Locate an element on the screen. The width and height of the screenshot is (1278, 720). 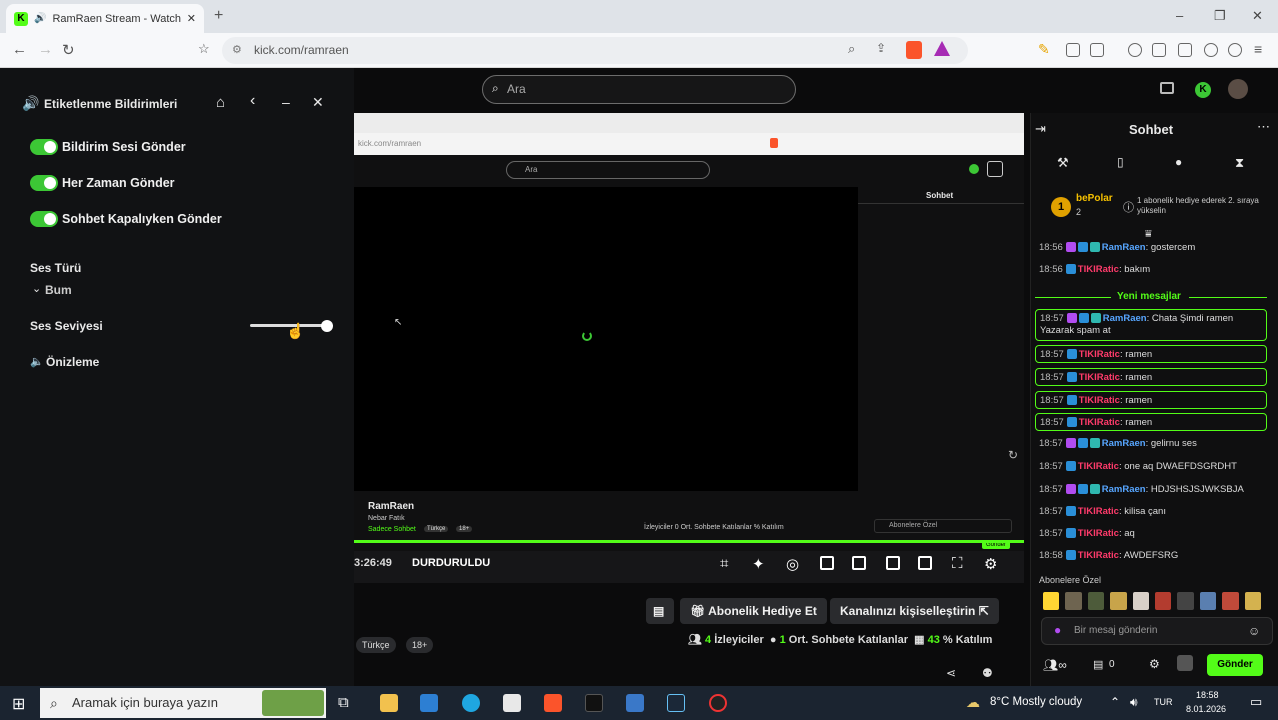
hourglass-icon: ⧗ is located at coordinates (1239, 163).